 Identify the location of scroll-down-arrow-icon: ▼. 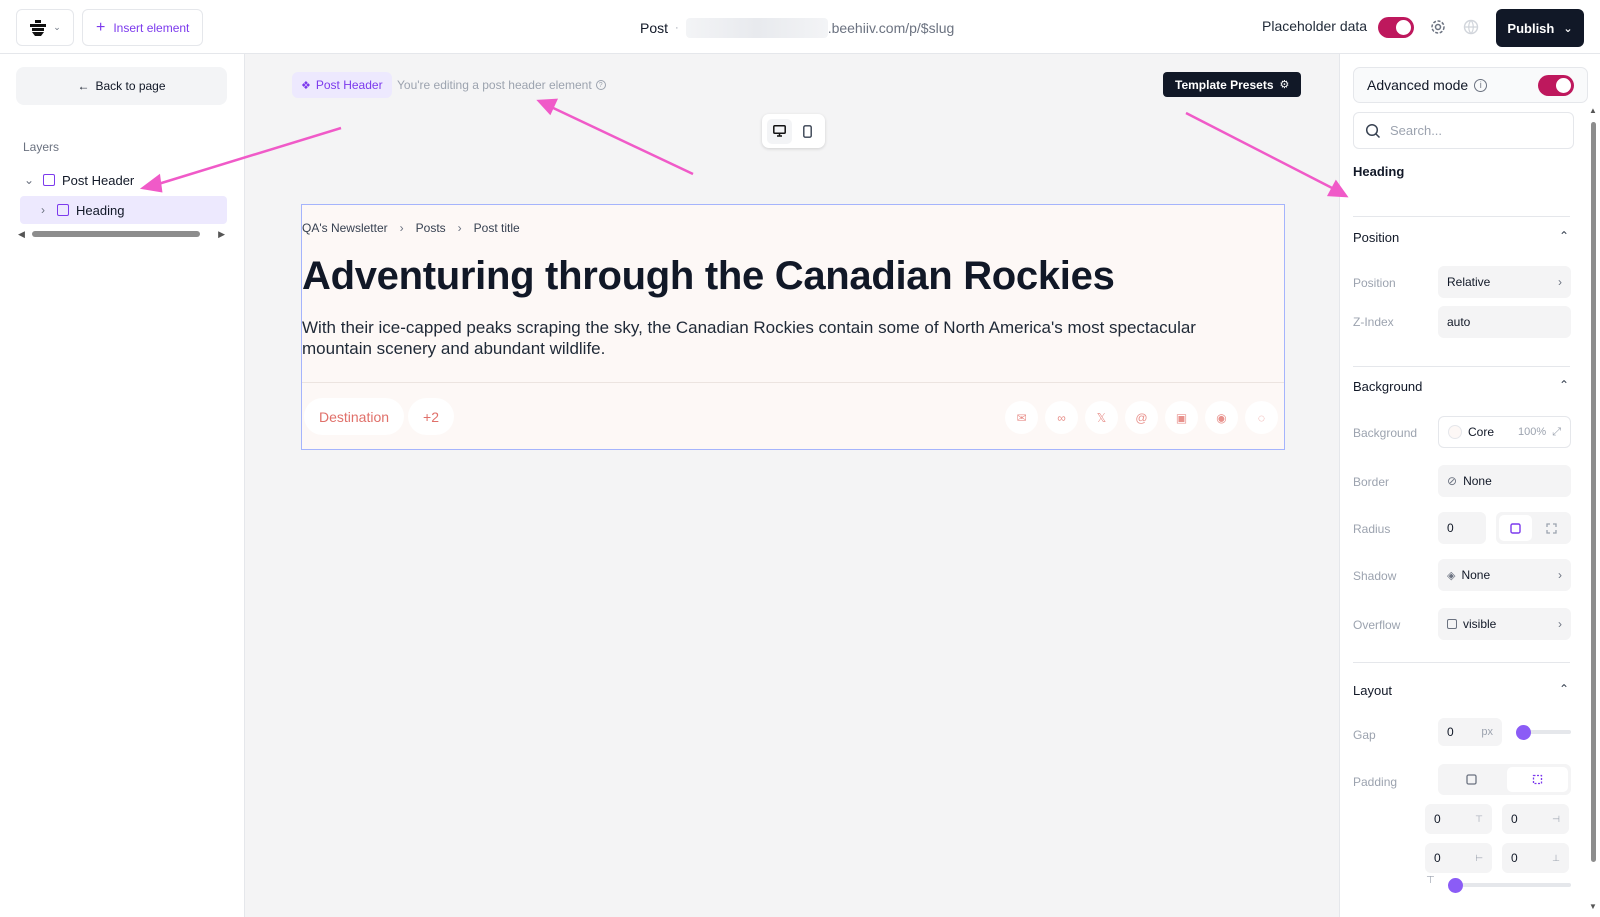
(1593, 906).